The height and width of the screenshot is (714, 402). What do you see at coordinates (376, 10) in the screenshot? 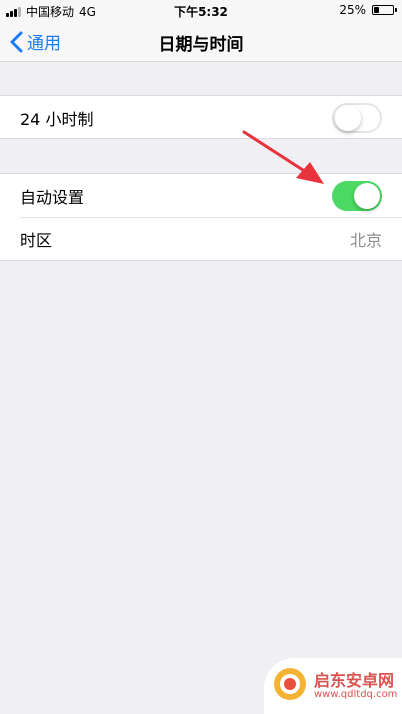
I see `battery-fill` at bounding box center [376, 10].